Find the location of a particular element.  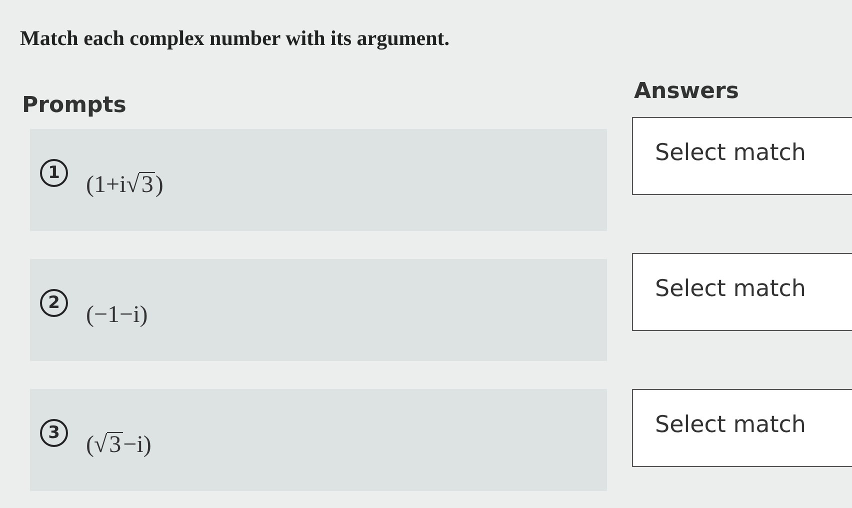

prompts-heading: Prompts is located at coordinates (75, 106).